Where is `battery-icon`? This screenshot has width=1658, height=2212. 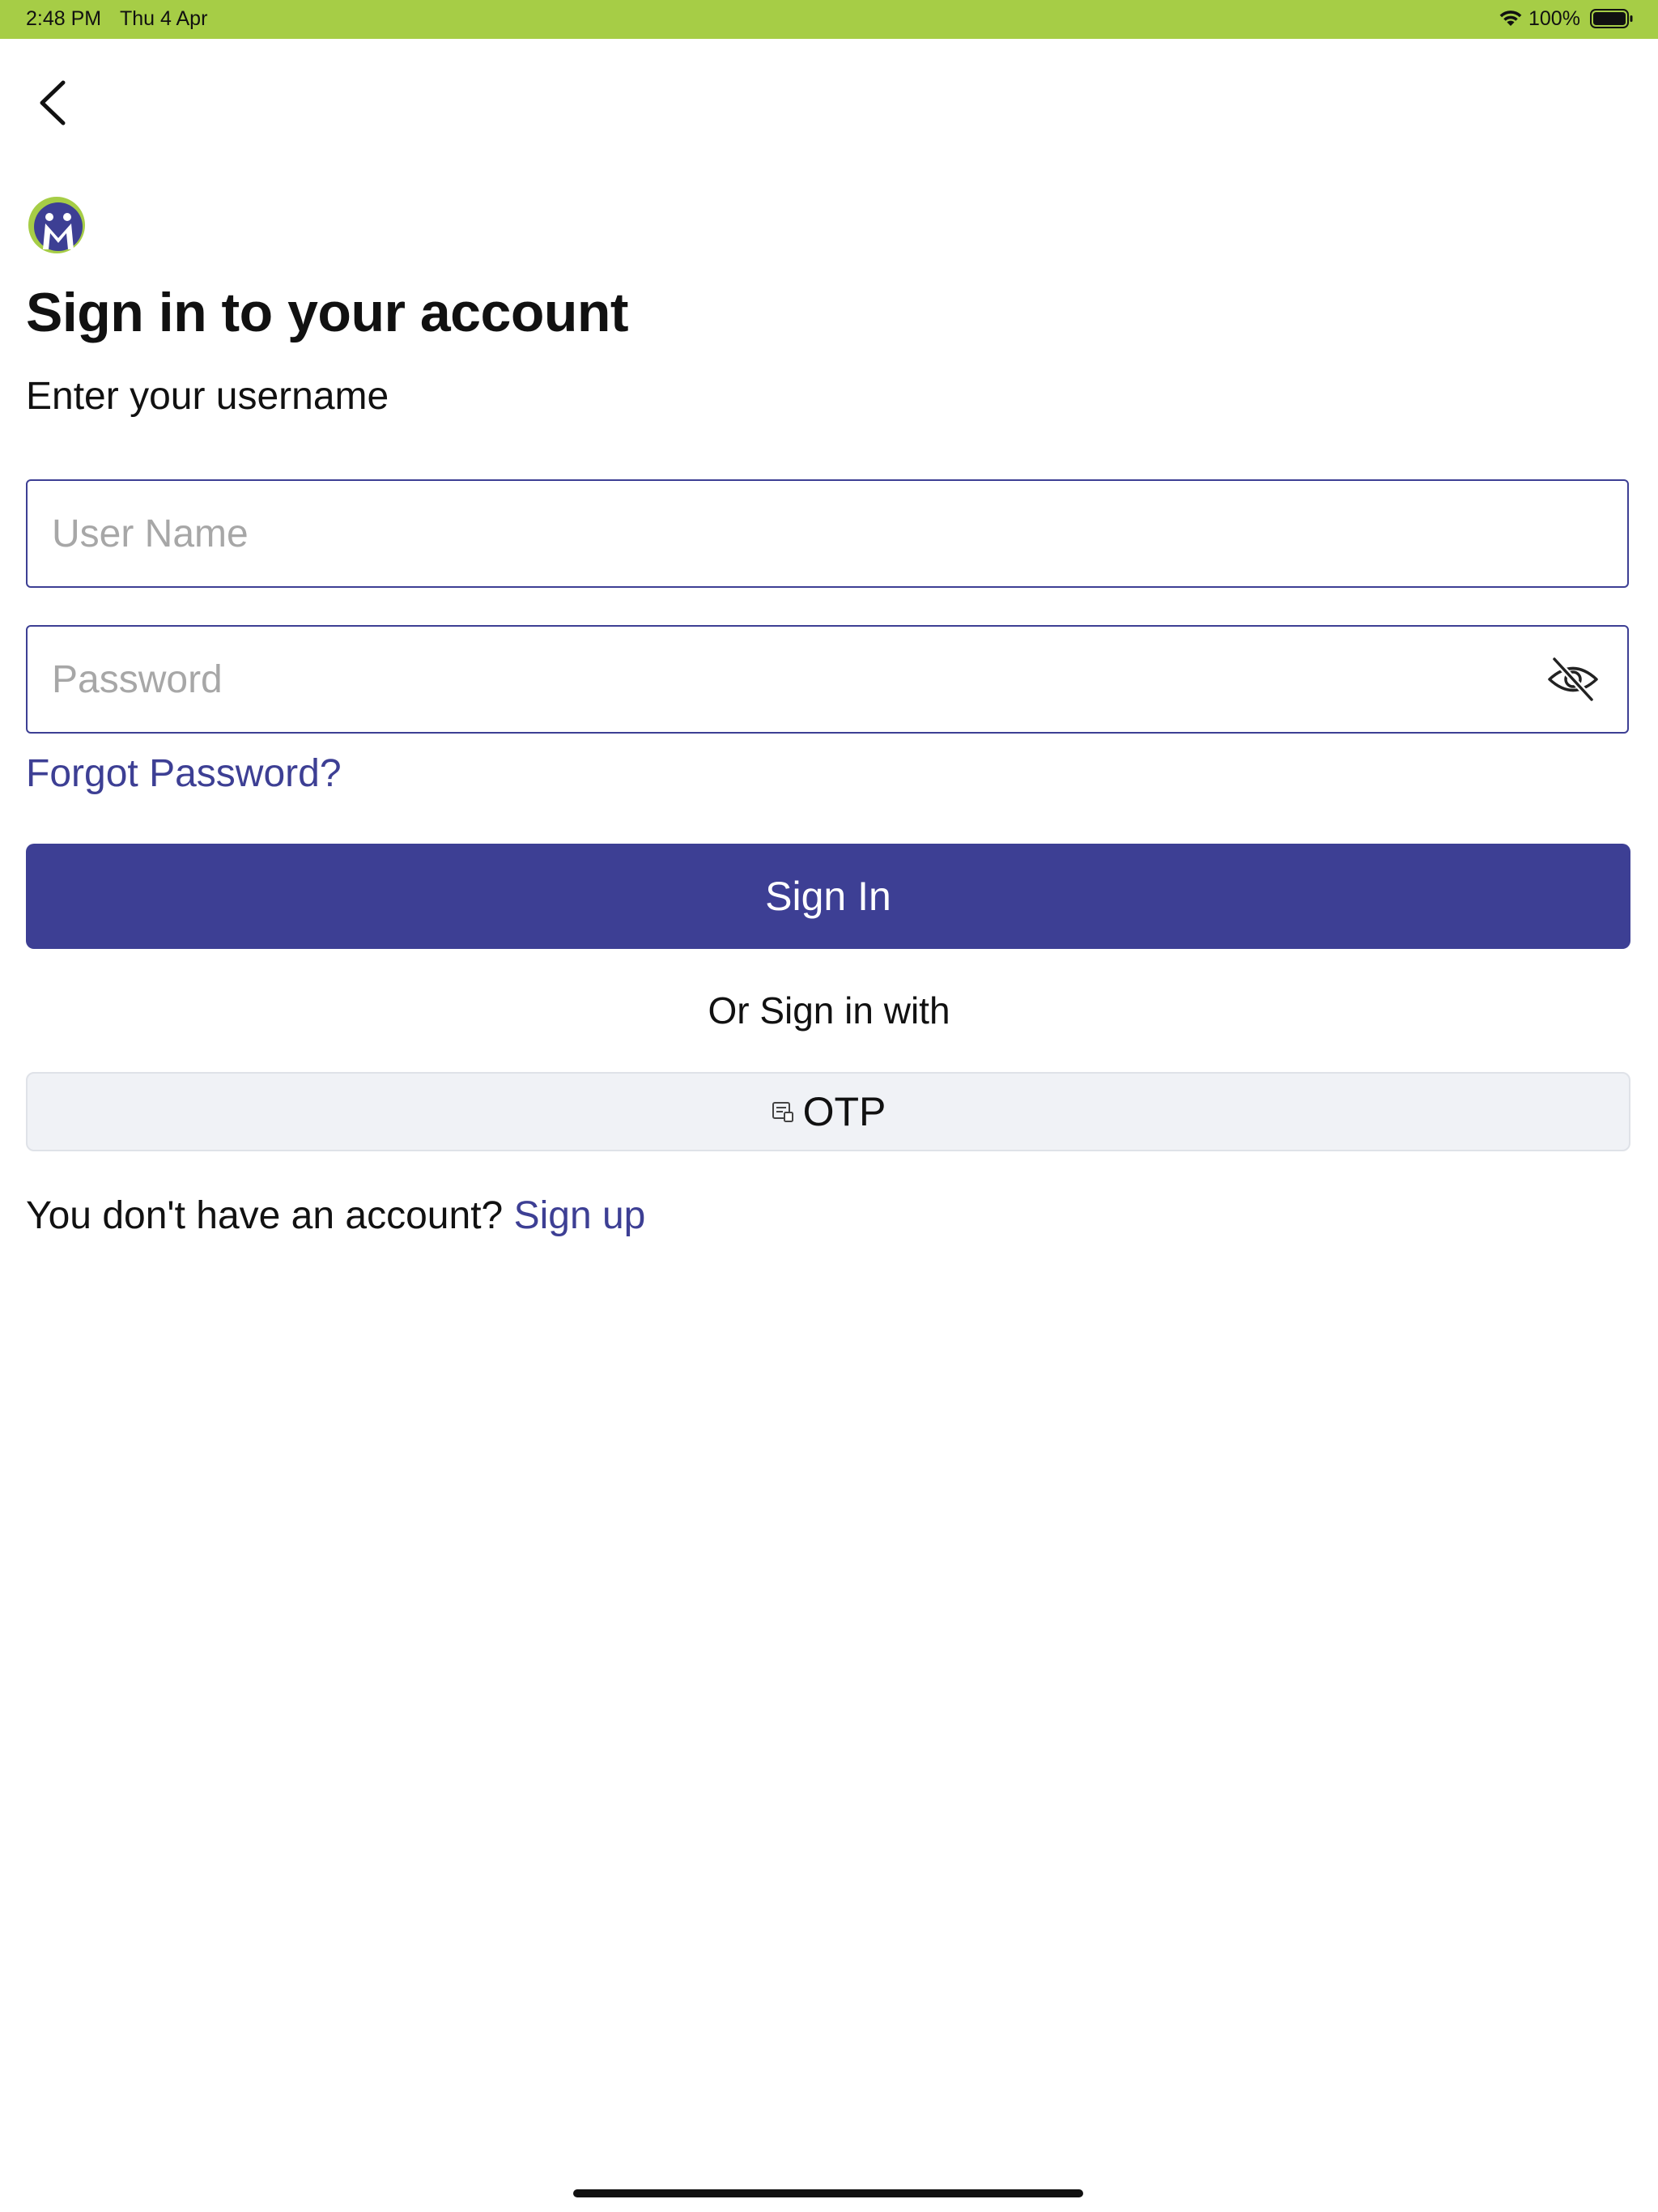 battery-icon is located at coordinates (1611, 19).